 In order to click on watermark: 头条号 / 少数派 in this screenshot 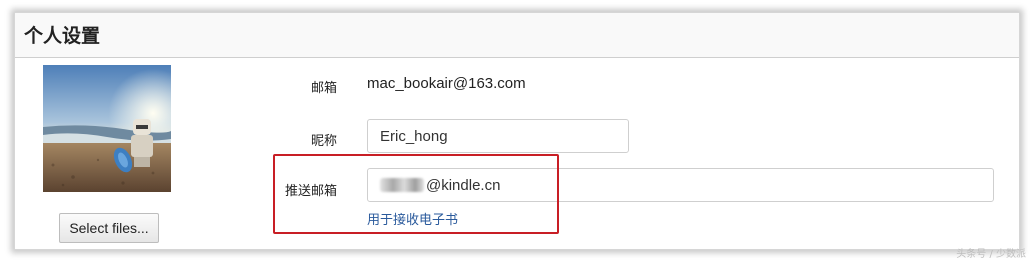, I will do `click(991, 254)`.